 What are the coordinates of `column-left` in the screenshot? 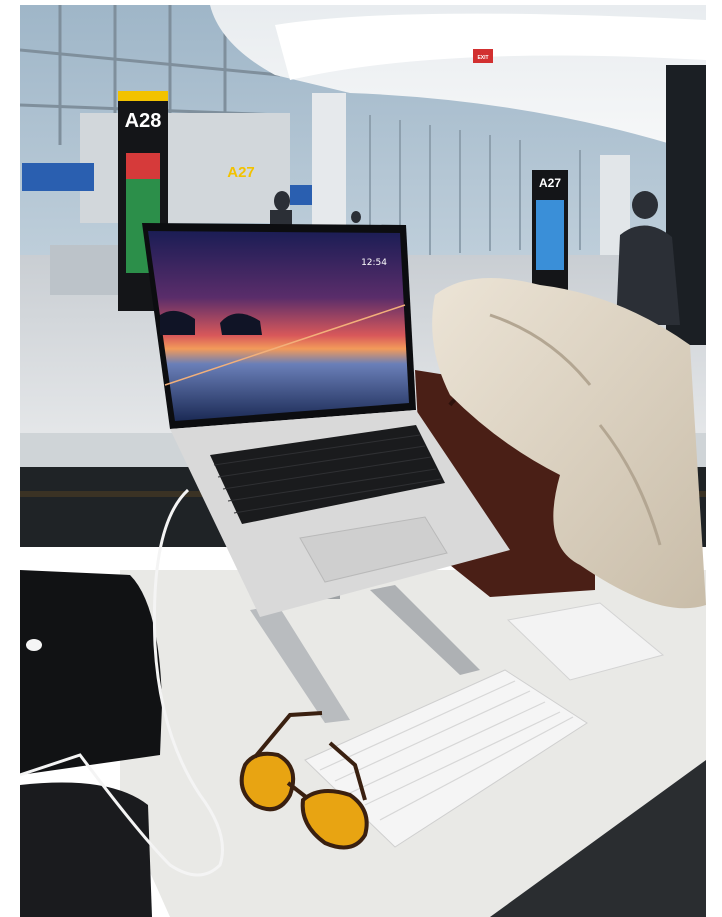 It's located at (329, 160).